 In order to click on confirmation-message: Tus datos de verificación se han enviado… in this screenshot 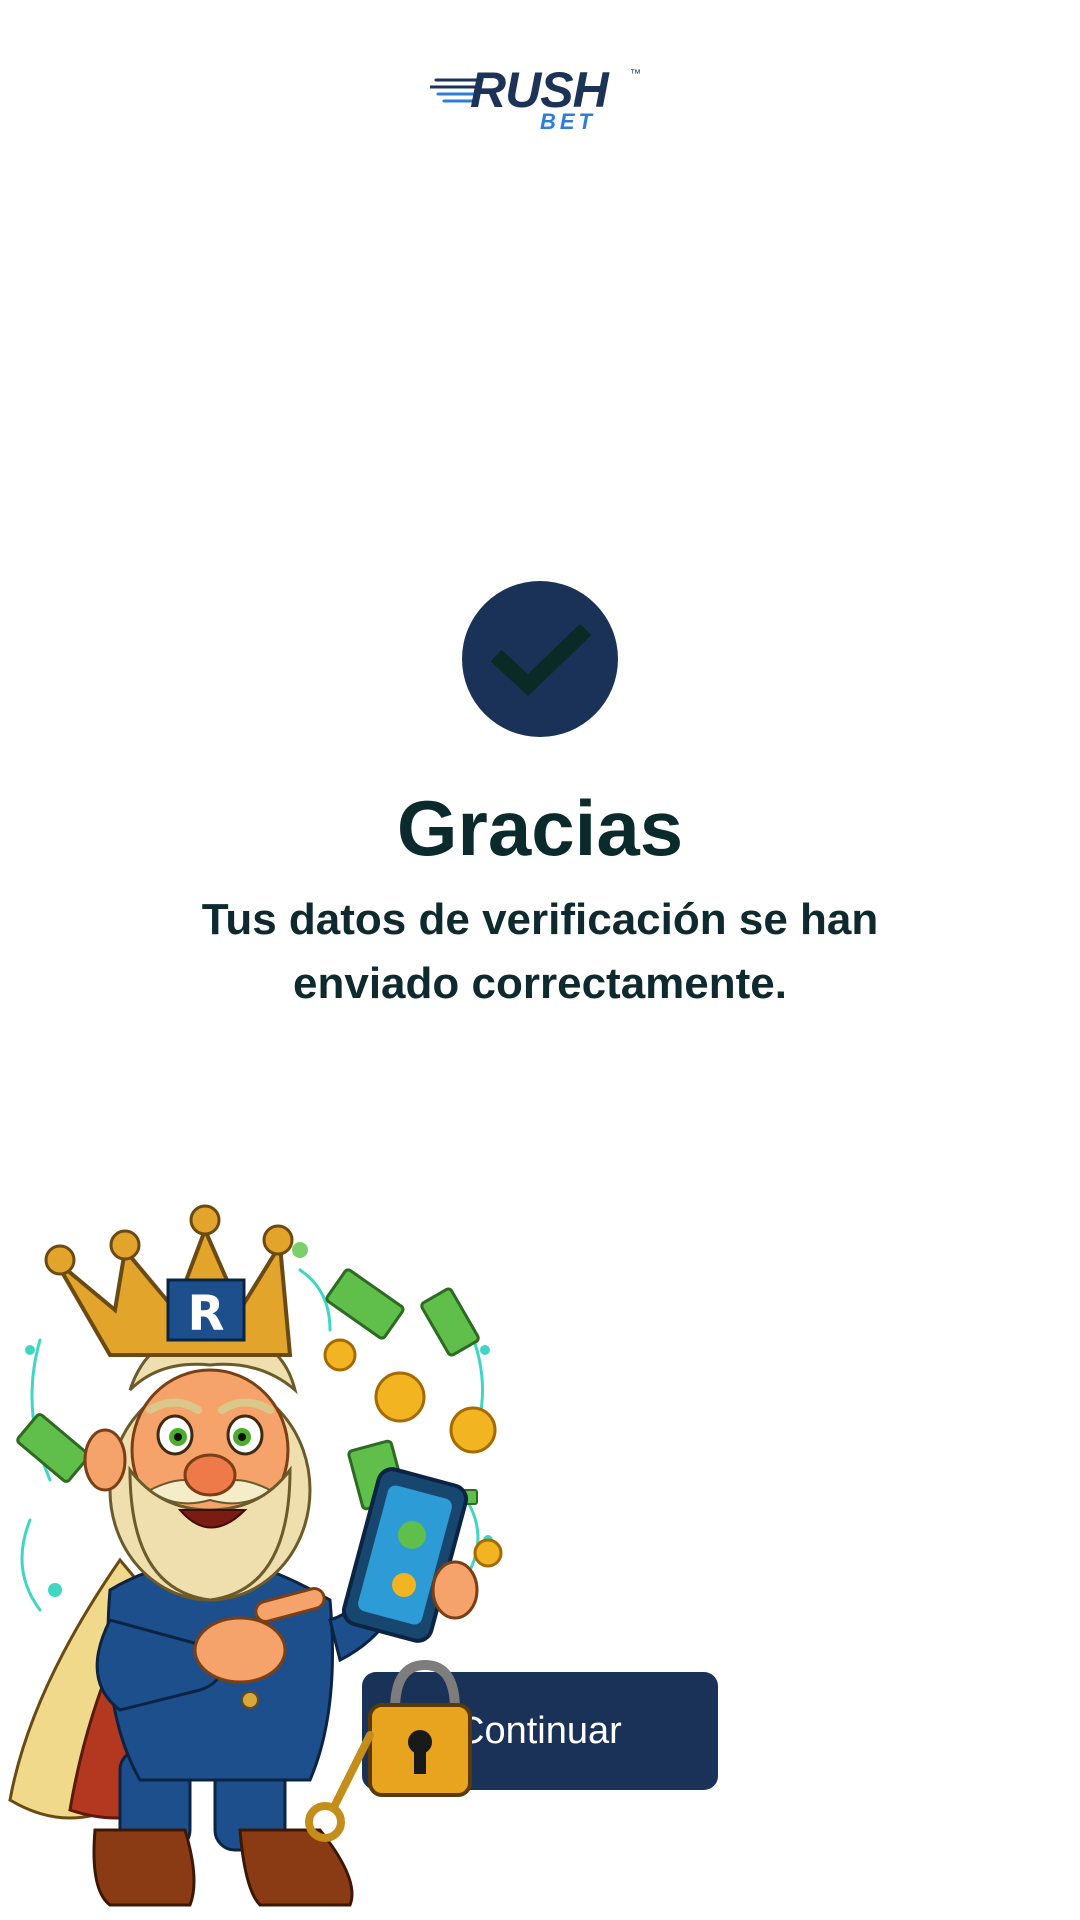, I will do `click(540, 951)`.